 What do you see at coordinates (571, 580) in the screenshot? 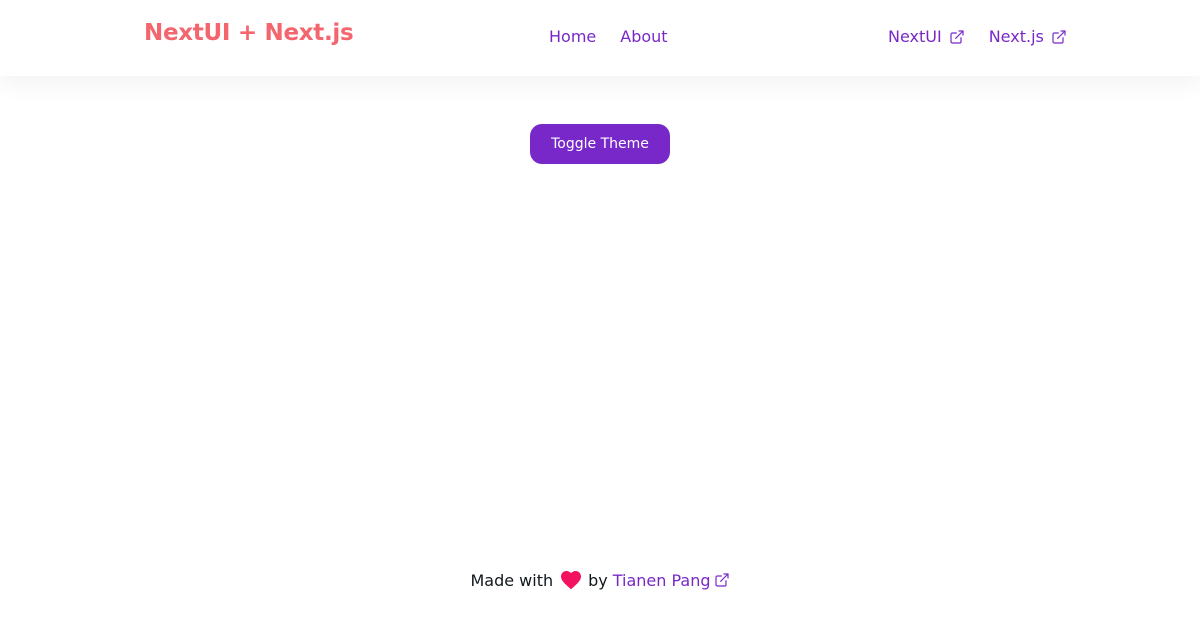
I see `heart-icon` at bounding box center [571, 580].